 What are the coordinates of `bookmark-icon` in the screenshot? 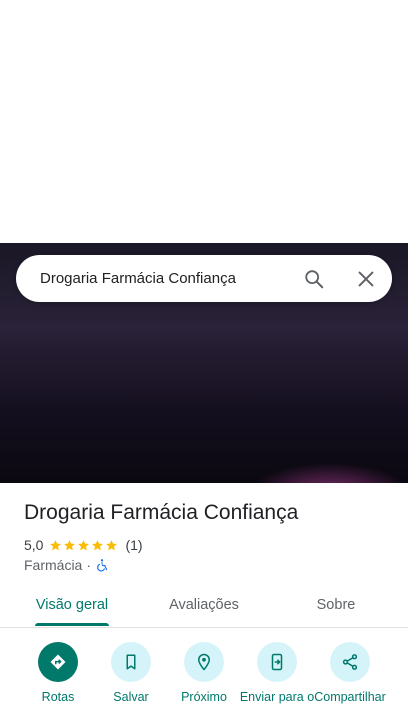 It's located at (131, 662).